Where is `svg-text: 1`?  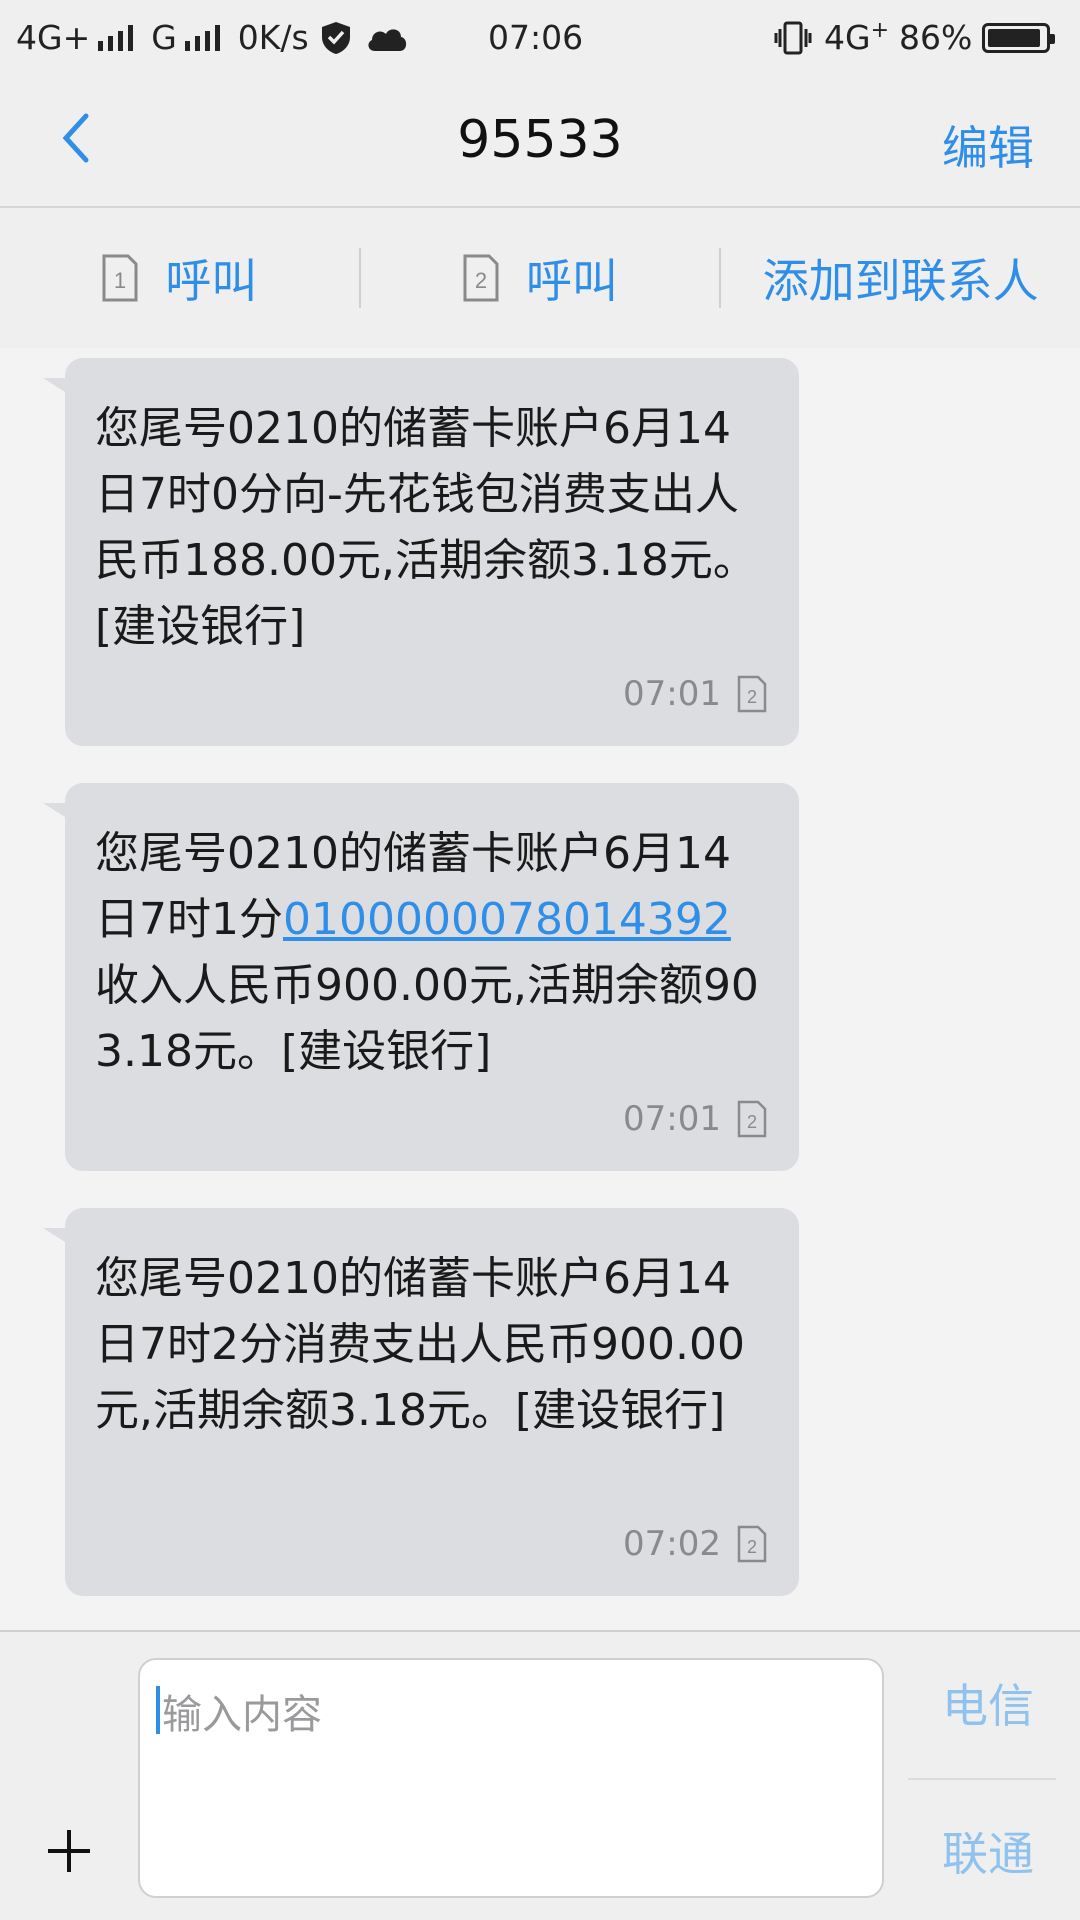
svg-text: 1 is located at coordinates (120, 280).